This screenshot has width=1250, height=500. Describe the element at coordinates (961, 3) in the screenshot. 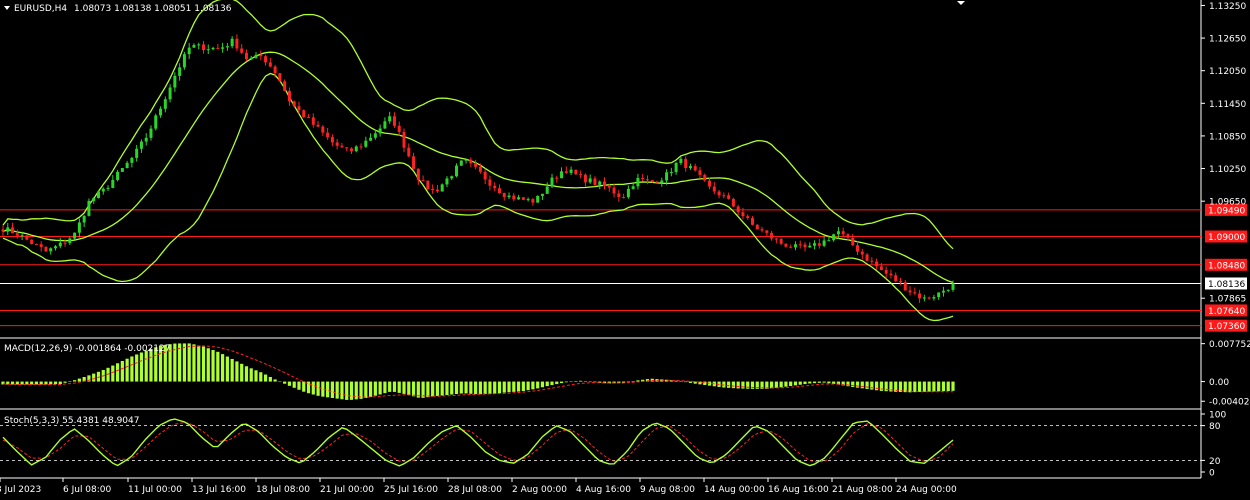

I see `shift-marker-icon` at that location.